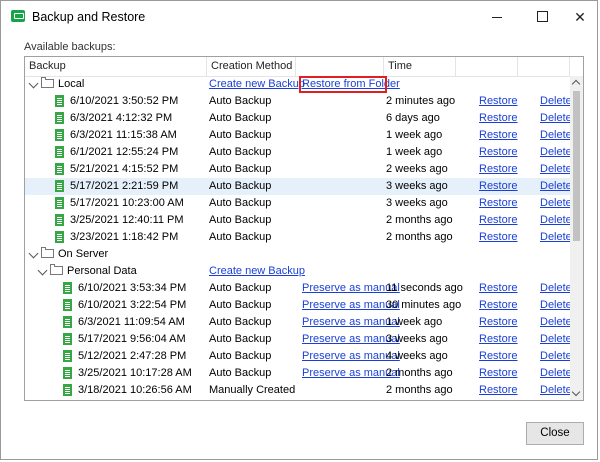  Describe the element at coordinates (297, 399) in the screenshot. I see `partial-backup-row` at that location.